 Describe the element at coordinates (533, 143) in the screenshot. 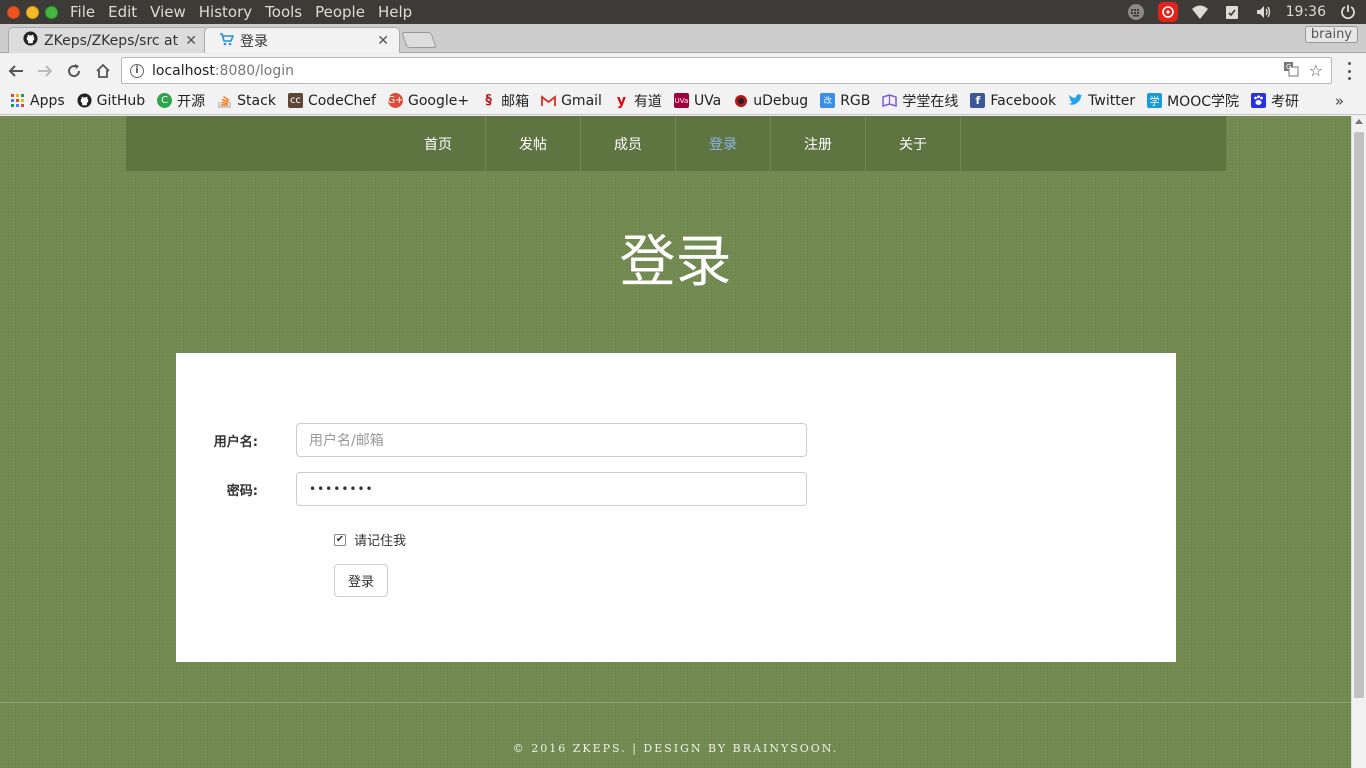

I see `nav-post: 发帖` at that location.